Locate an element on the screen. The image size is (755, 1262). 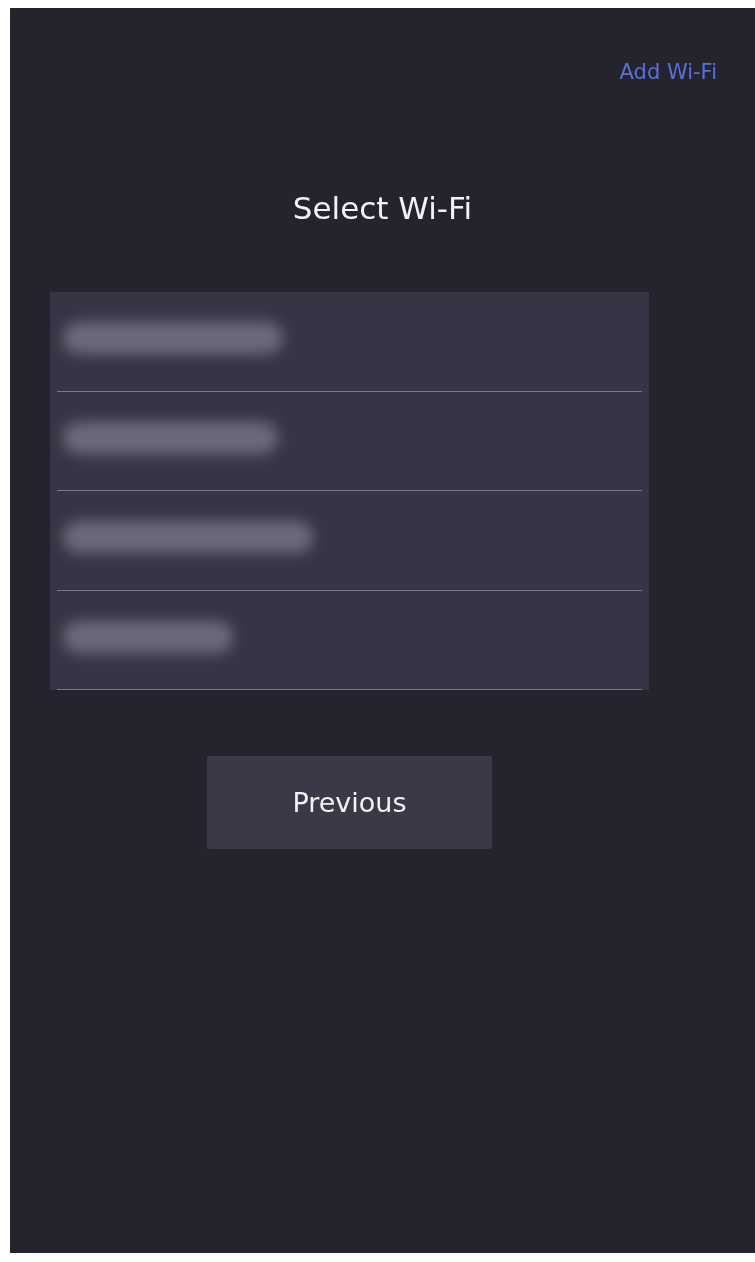
page-title: Select Wi-Fi is located at coordinates (382, 208).